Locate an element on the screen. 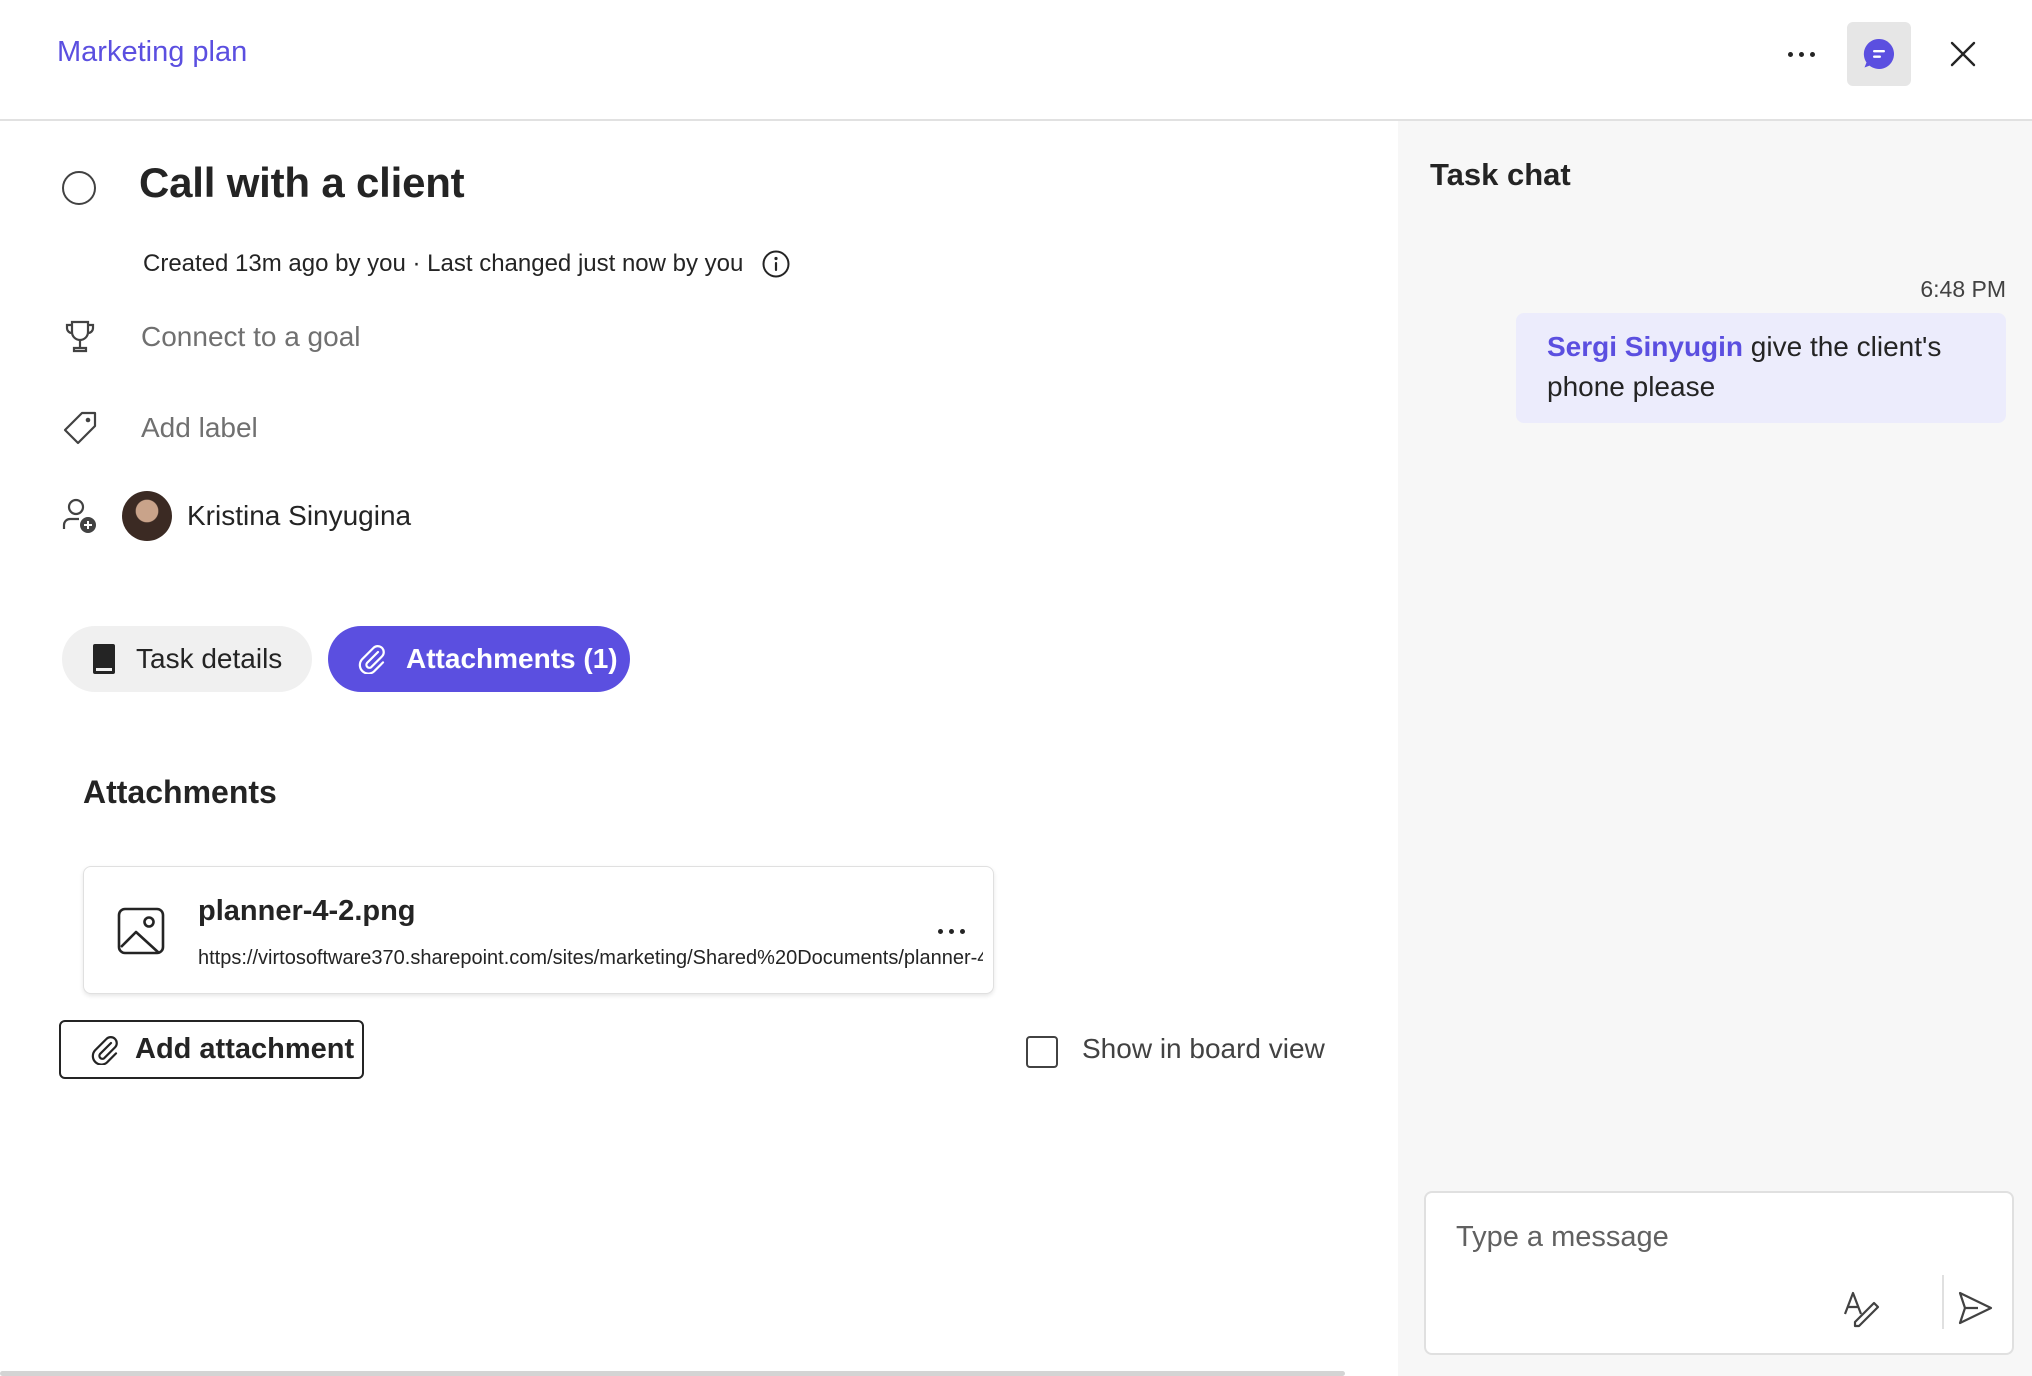  close-icon is located at coordinates (1963, 54).